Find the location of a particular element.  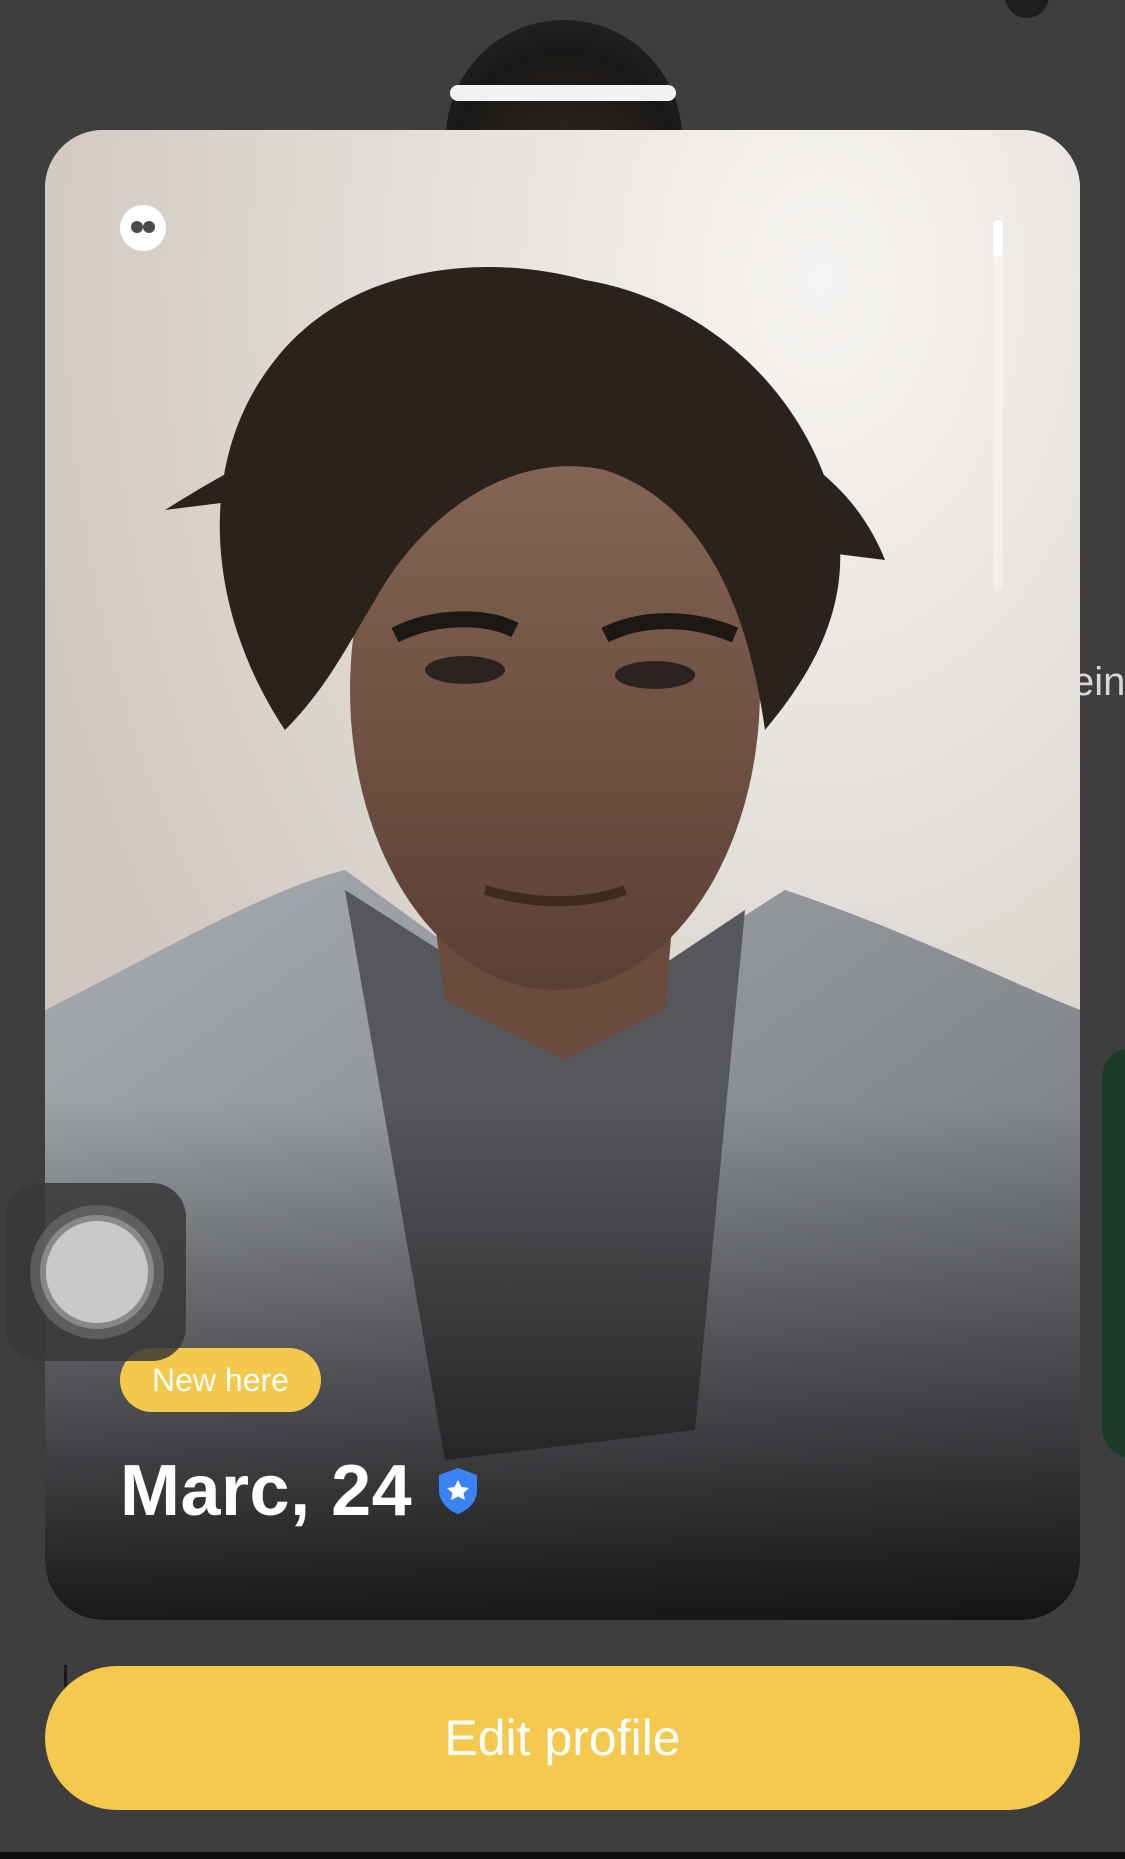

profile-name-age: Marc, 24 is located at coordinates (266, 1491).